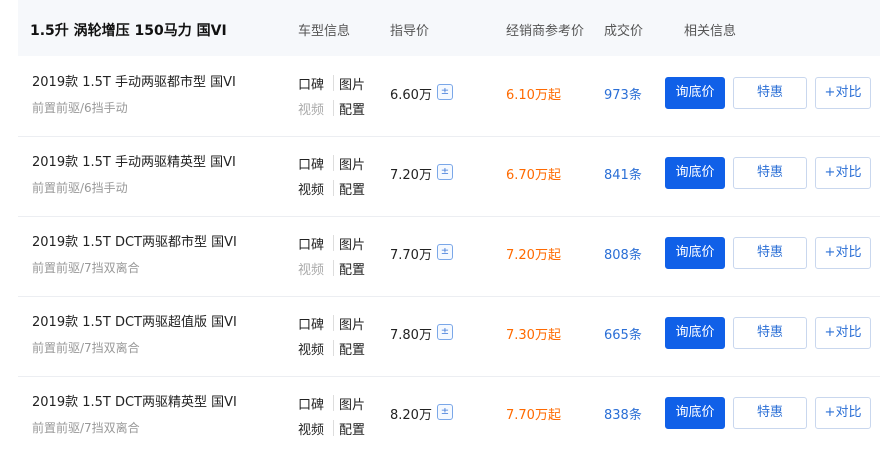  Describe the element at coordinates (134, 80) in the screenshot. I see `model-name: 2019款 1.5T 手动两驱都市型 国VI` at that location.